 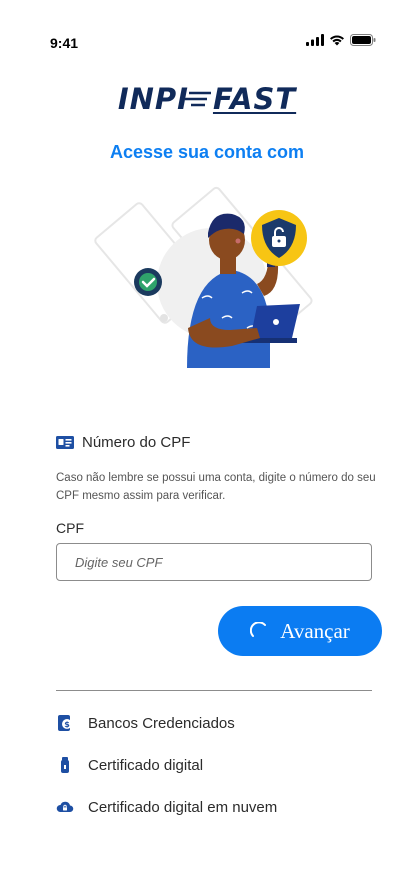 What do you see at coordinates (214, 562) in the screenshot?
I see `cpf-input` at bounding box center [214, 562].